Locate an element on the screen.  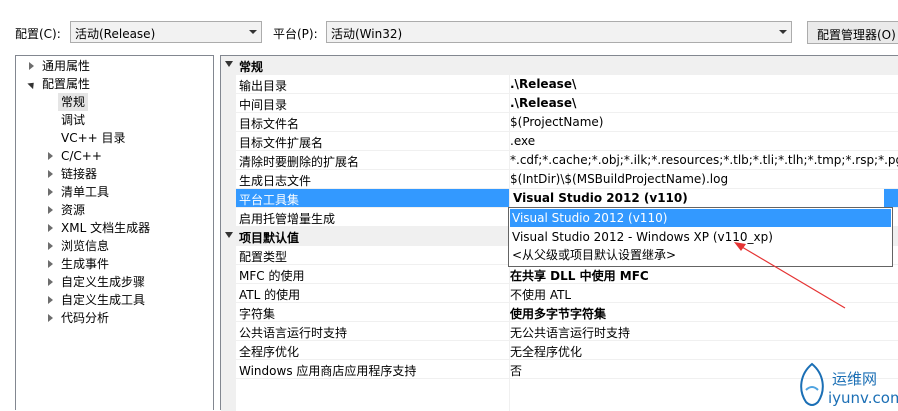
watermark: 运维网 iyunv.com is located at coordinates (845, 384).